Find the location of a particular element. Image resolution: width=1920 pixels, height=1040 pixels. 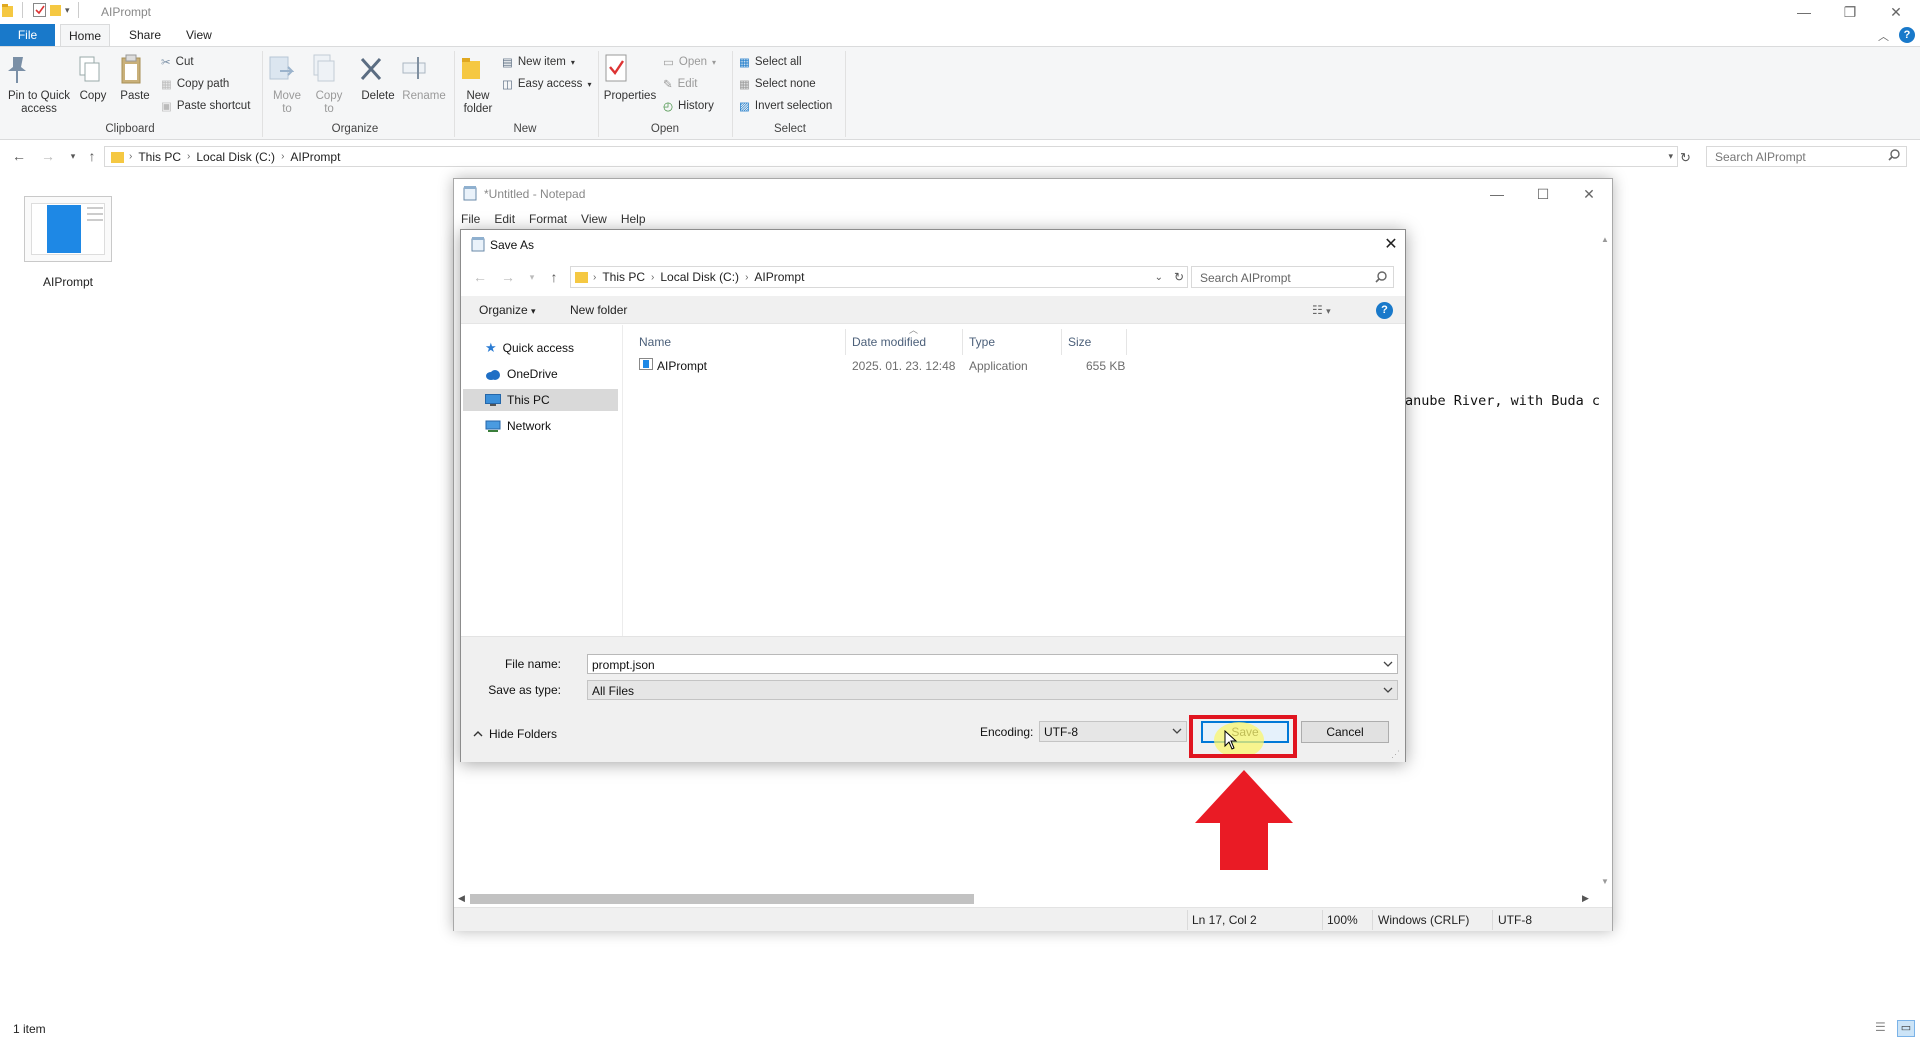

customize-qat-icon: ▾ is located at coordinates (67, 10).